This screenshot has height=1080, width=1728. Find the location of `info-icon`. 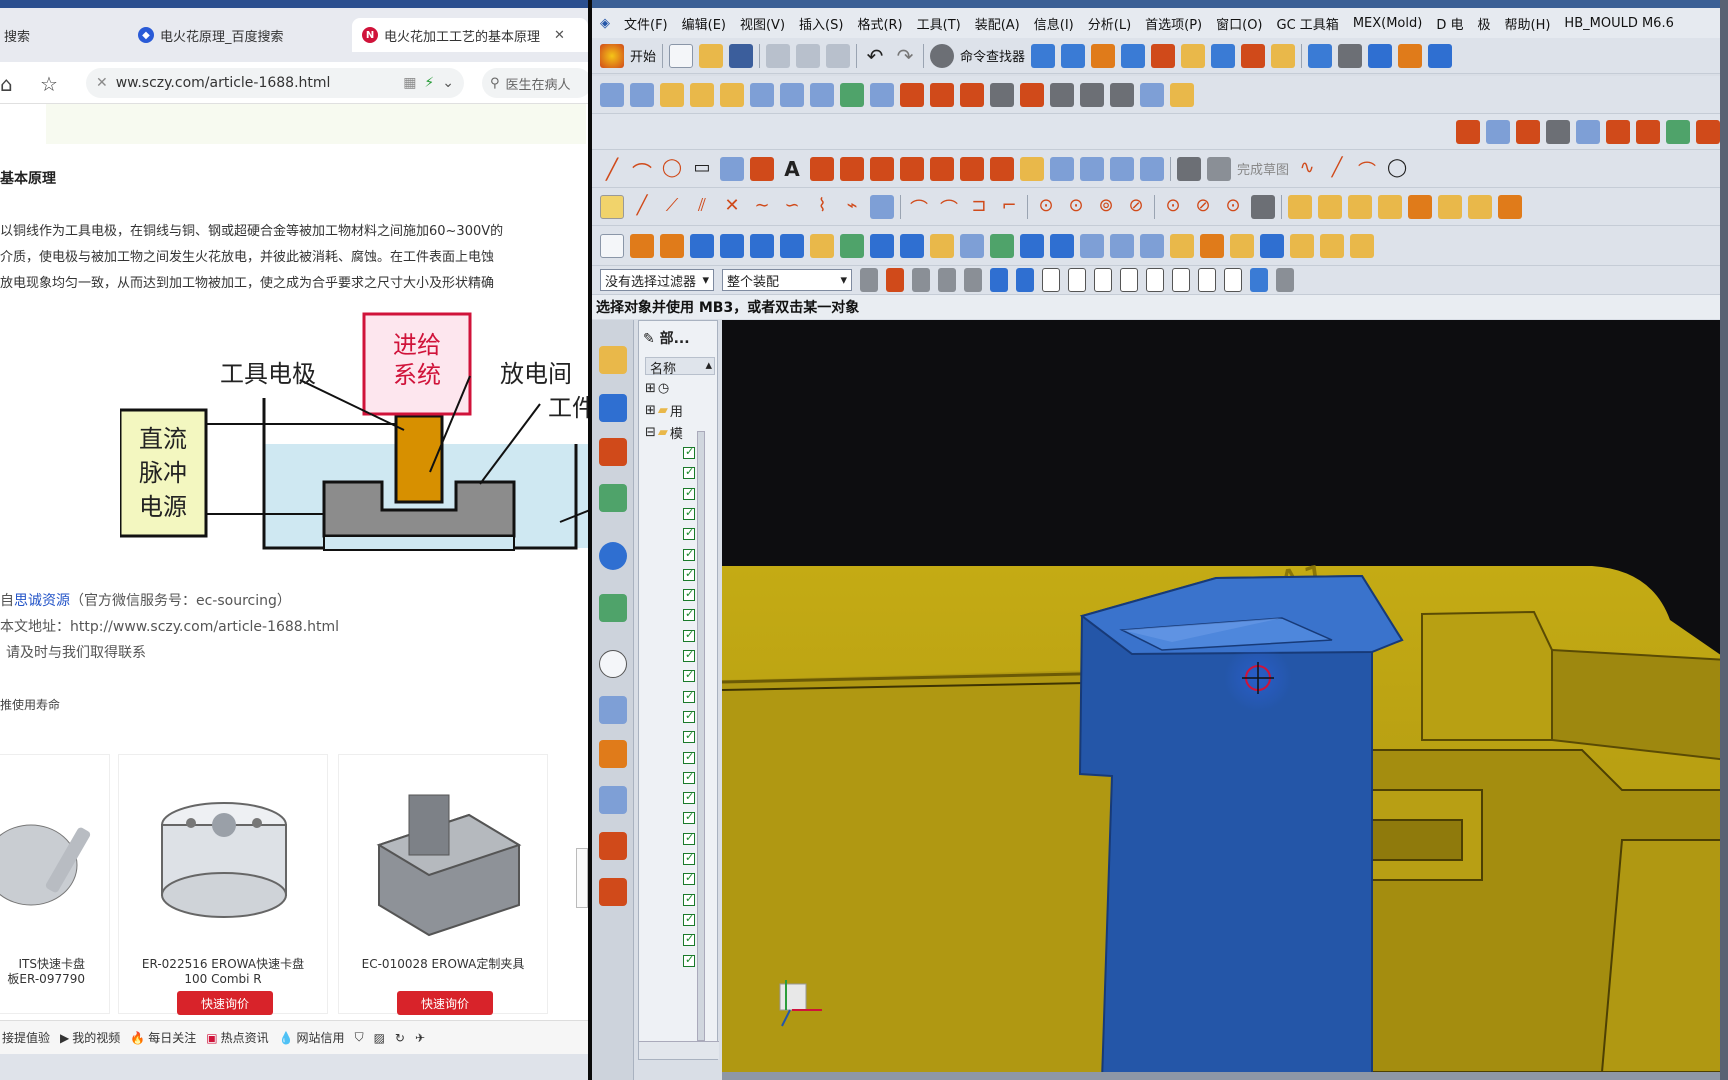

info-icon is located at coordinates (613, 556).